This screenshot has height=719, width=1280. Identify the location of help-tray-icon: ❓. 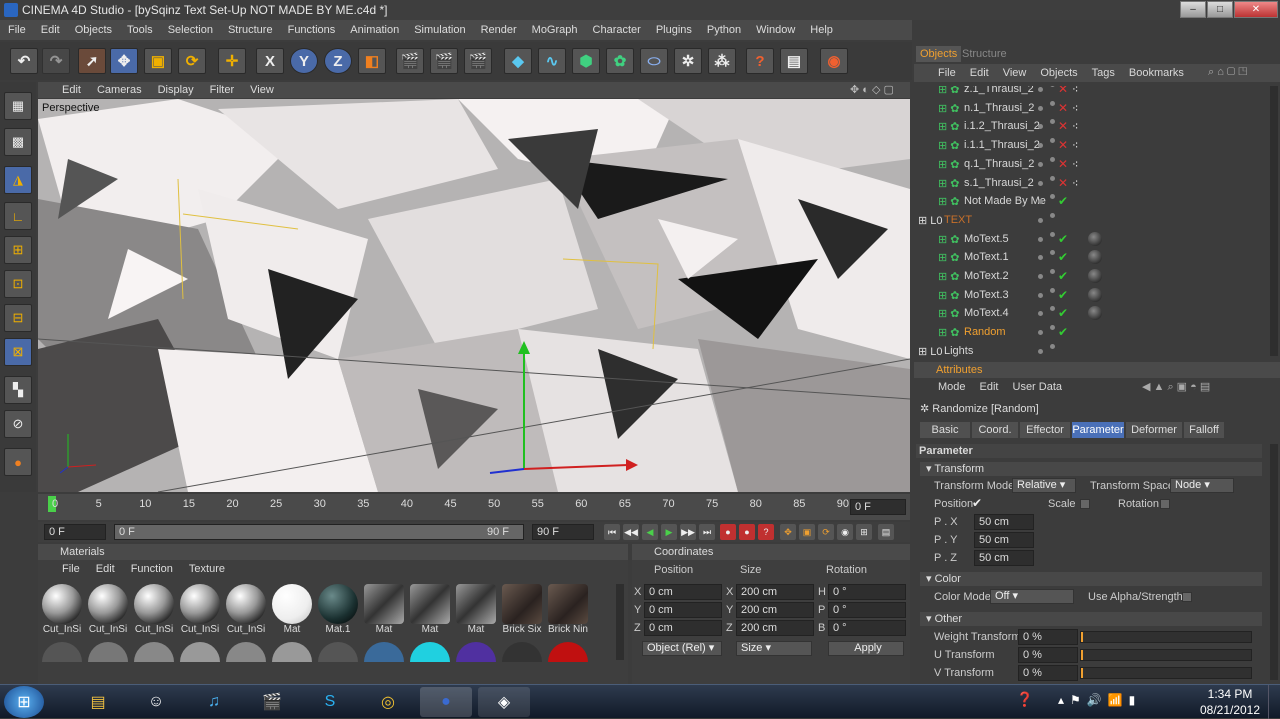
(1024, 699).